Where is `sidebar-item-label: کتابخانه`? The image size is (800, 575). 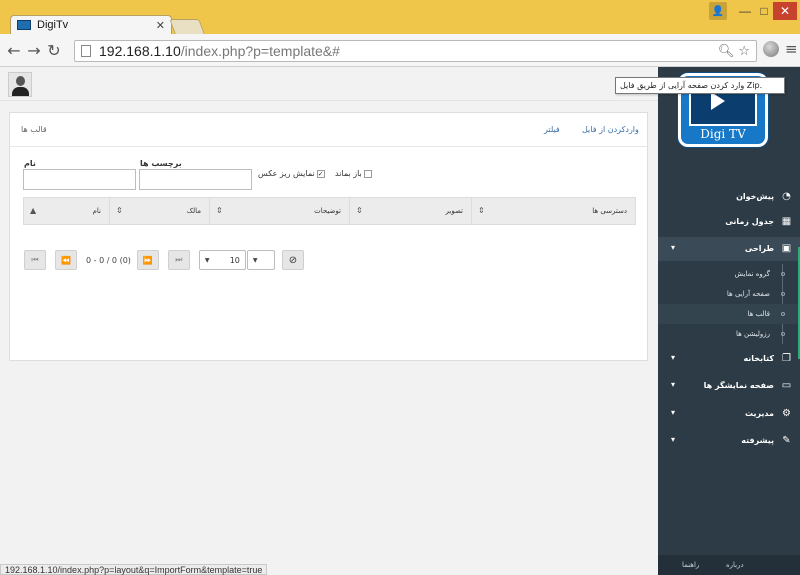 sidebar-item-label: کتابخانه is located at coordinates (758, 358).